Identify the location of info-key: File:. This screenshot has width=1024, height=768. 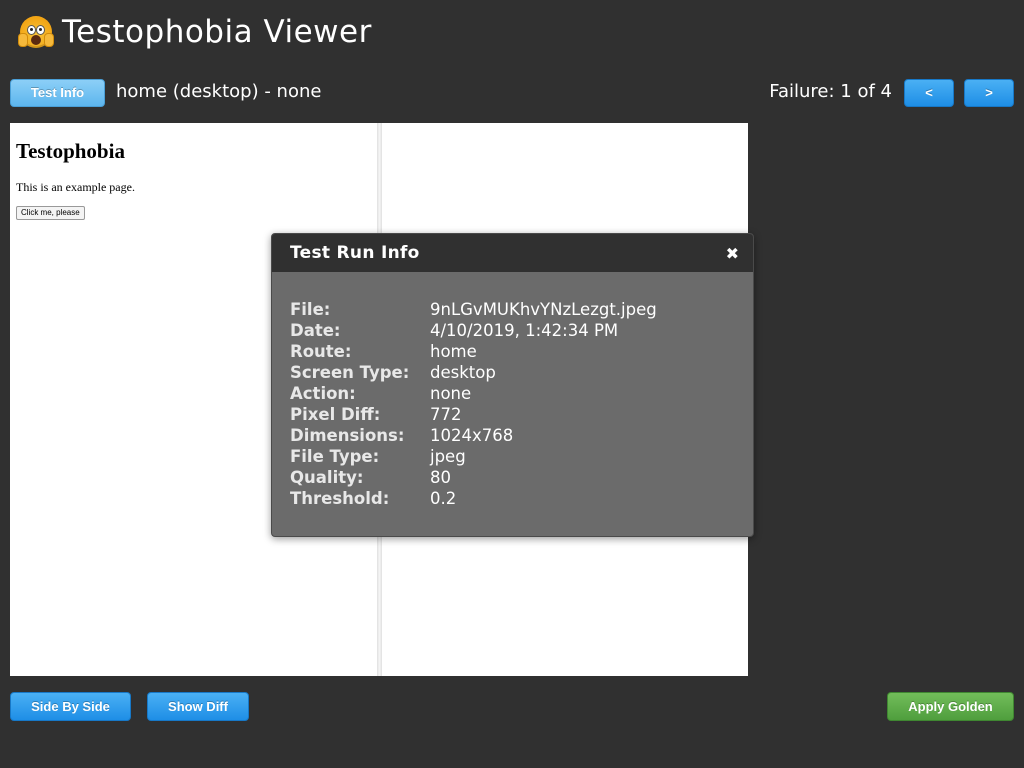
(310, 309).